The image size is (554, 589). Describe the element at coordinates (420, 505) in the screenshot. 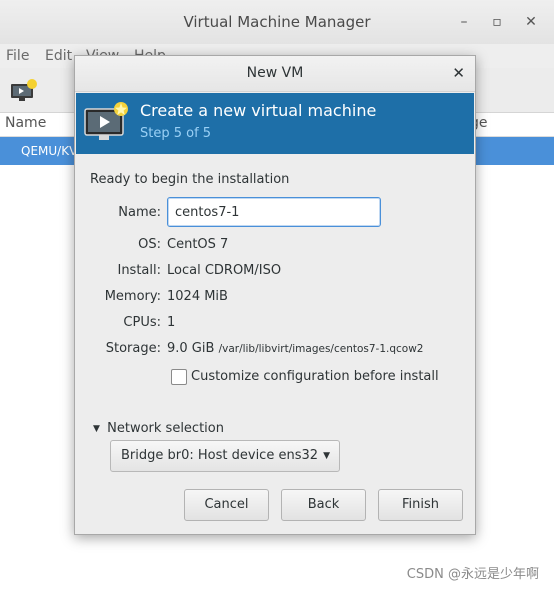

I see `finish-button: Finish` at that location.